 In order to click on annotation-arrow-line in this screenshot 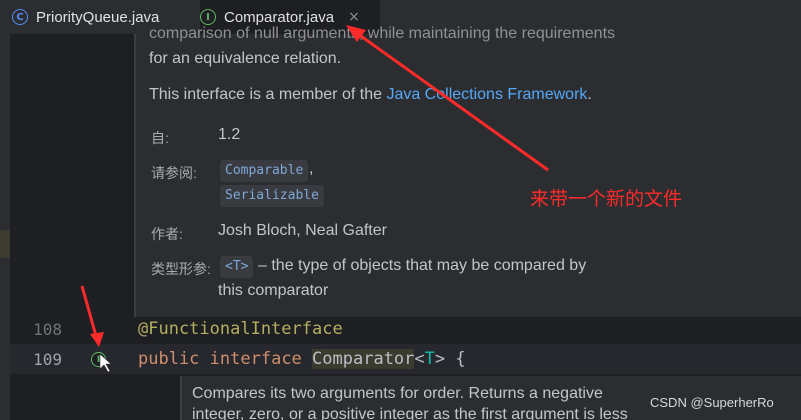, I will do `click(453, 102)`.